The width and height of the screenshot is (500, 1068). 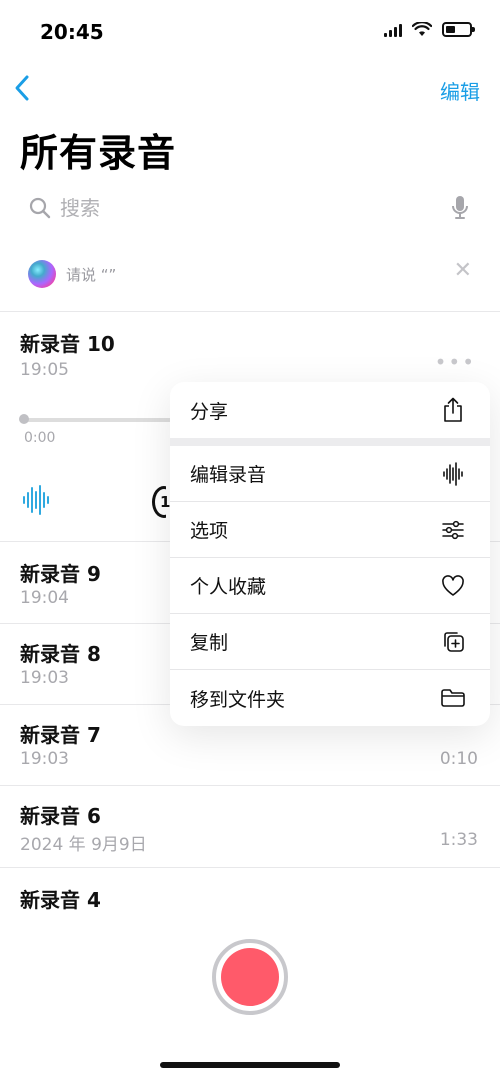 I want to click on search-icon, so click(x=40, y=208).